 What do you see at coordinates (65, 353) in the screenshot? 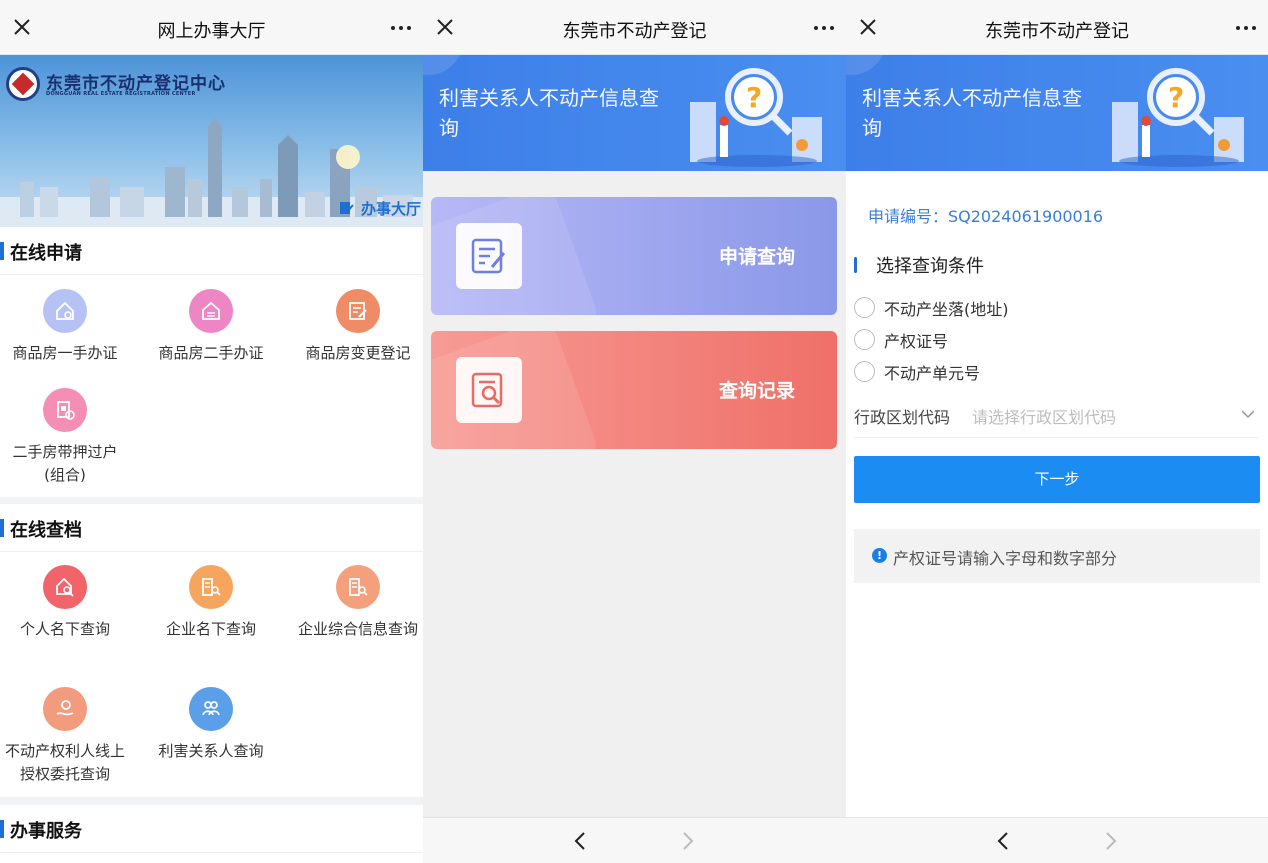
I see `service-item-label: 商品房一手办证` at bounding box center [65, 353].